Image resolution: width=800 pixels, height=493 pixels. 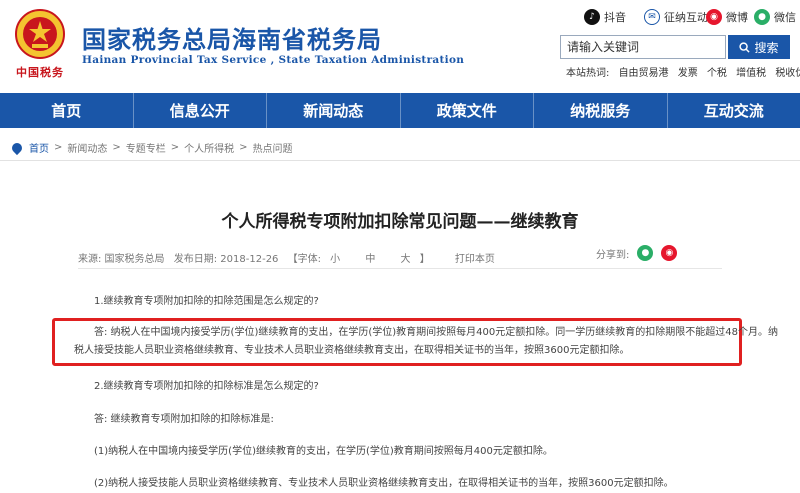 What do you see at coordinates (121, 259) in the screenshot?
I see `article-source: 来源: 国家税务总局` at bounding box center [121, 259].